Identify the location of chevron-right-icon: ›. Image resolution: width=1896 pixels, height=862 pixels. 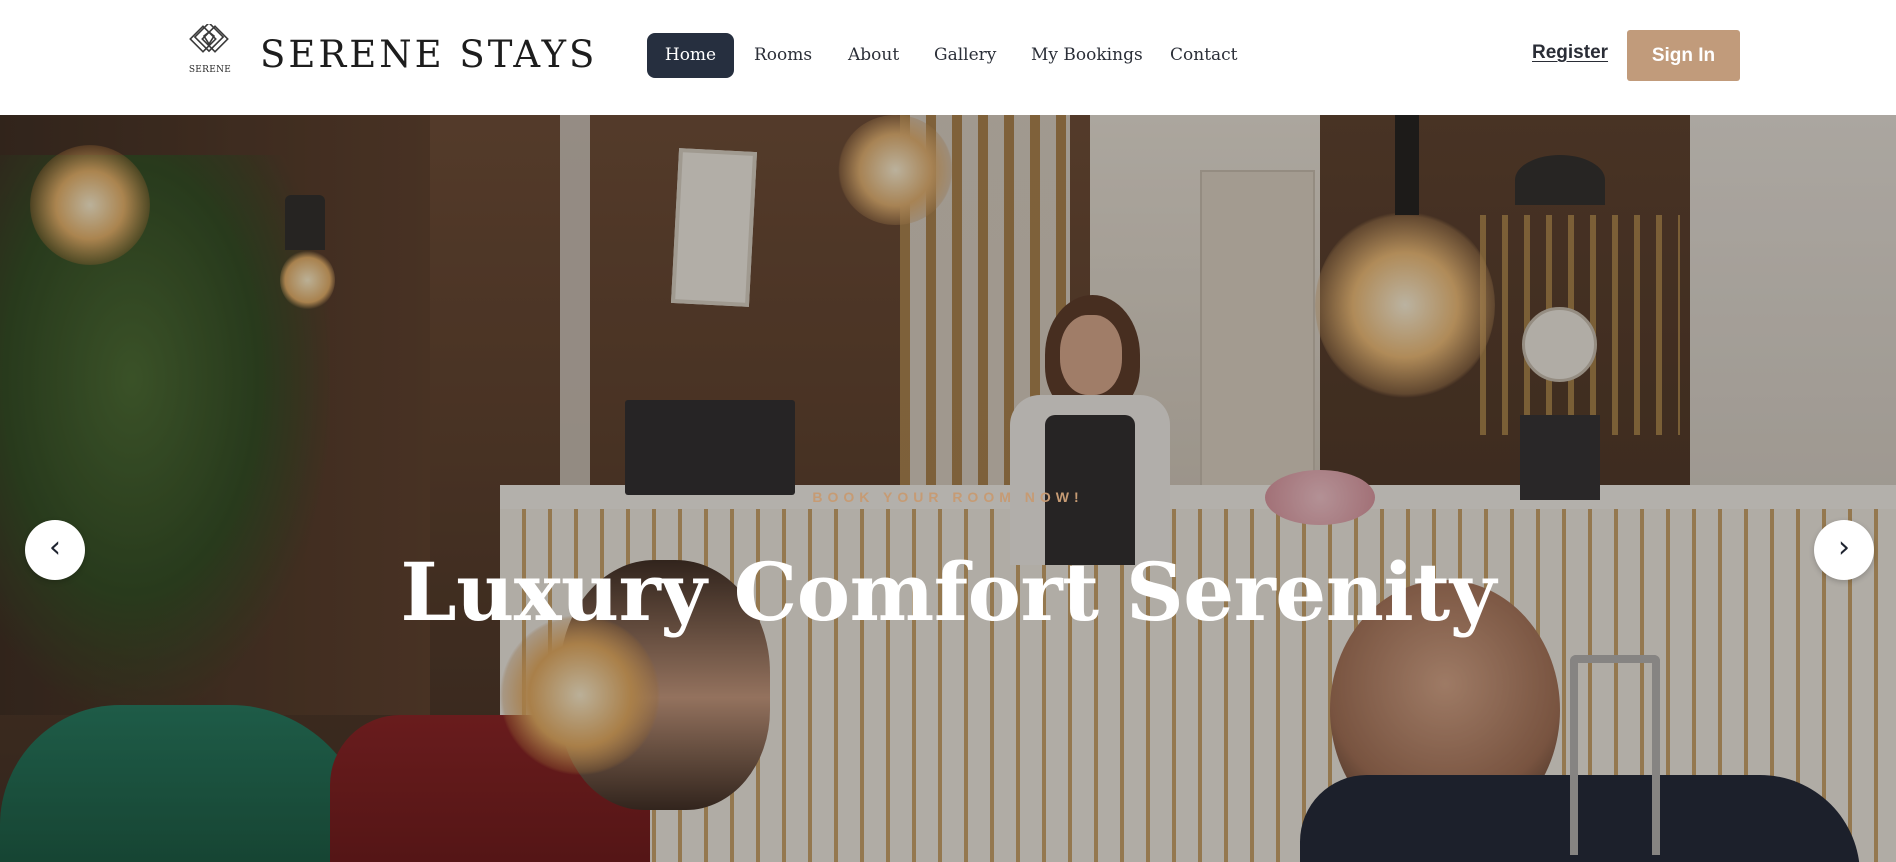
(1844, 547).